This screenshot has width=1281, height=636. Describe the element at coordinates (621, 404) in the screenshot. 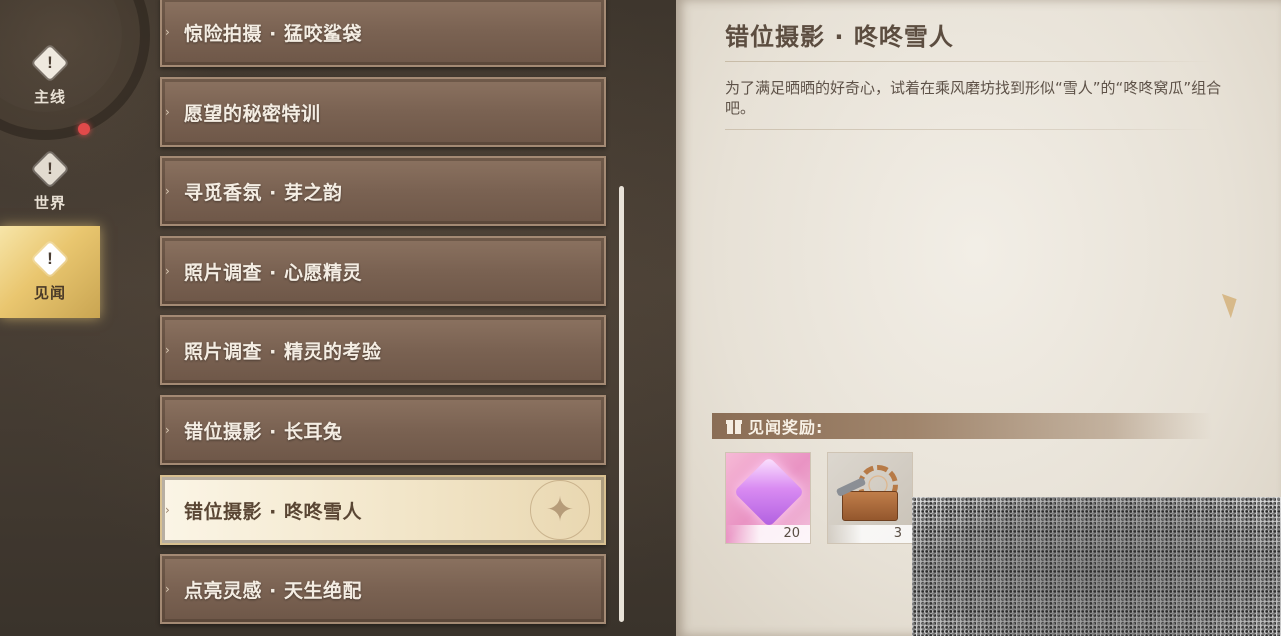

I see `quest-list-scrollbar` at that location.